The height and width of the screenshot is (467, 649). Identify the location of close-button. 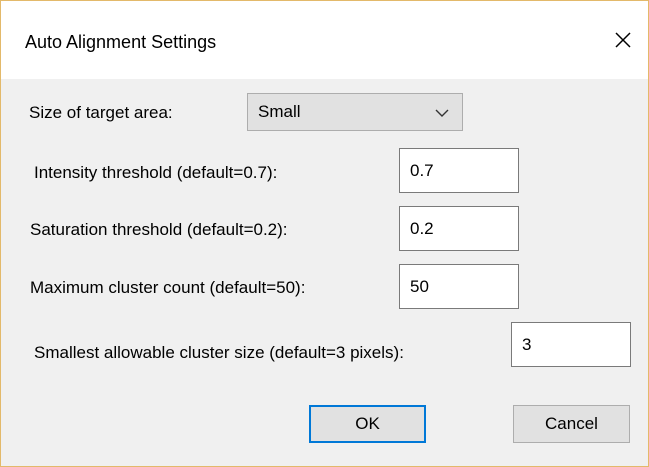
(623, 40).